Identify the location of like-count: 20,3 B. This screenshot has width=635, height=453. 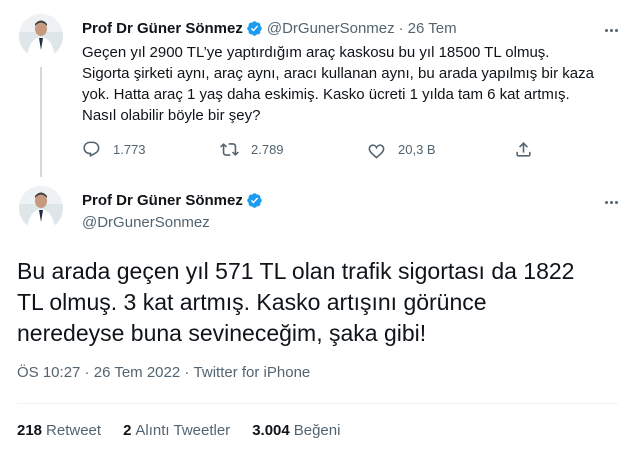
(417, 149).